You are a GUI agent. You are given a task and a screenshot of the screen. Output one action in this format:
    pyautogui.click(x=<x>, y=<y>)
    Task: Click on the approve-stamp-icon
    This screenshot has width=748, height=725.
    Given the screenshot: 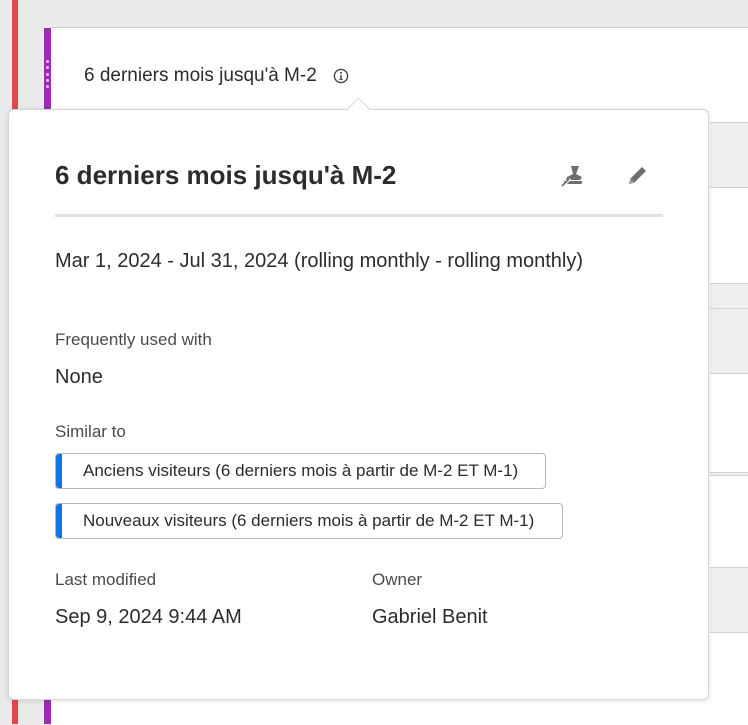 What is the action you would take?
    pyautogui.click(x=573, y=176)
    